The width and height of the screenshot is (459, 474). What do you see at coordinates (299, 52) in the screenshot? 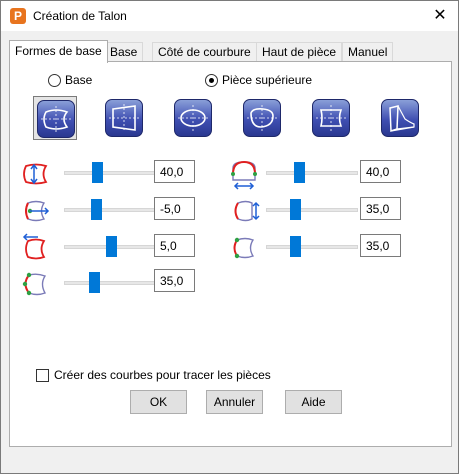
I see `tab-haut-de-piece: Haut de pièce` at bounding box center [299, 52].